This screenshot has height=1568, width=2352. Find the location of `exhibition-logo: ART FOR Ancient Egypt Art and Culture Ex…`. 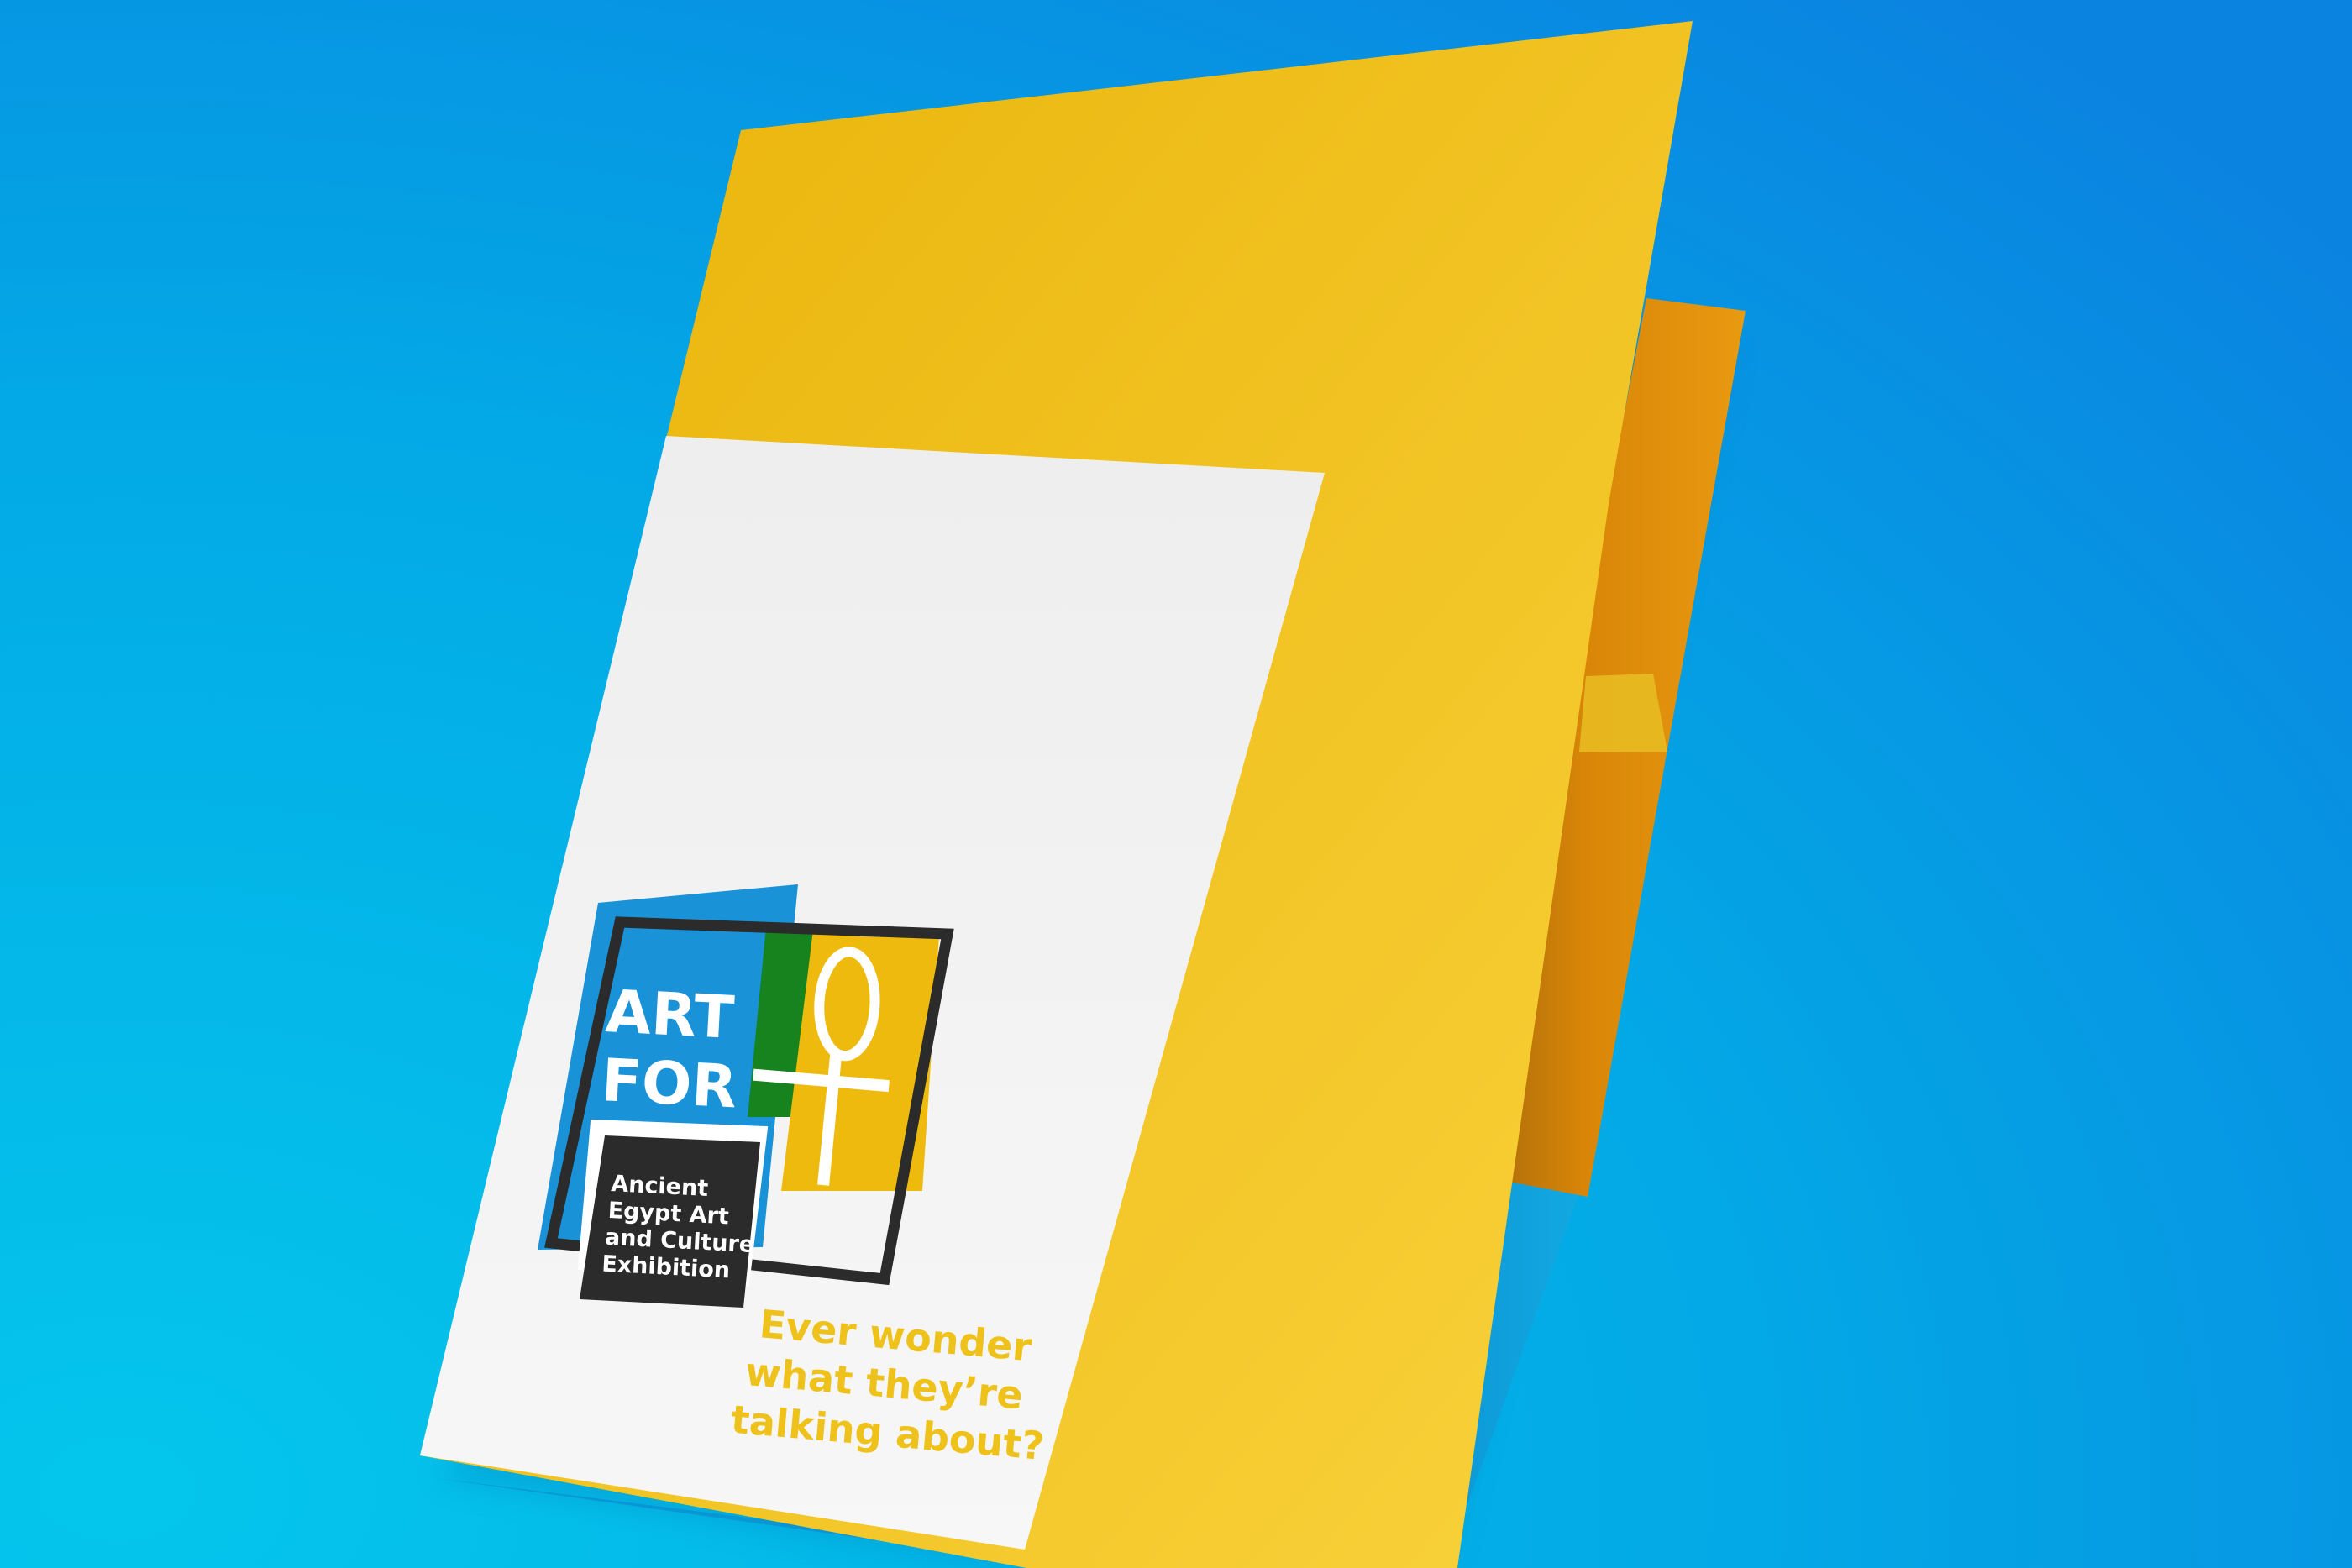

exhibition-logo: ART FOR Ancient Egypt Art and Culture Ex… is located at coordinates (746, 1096).